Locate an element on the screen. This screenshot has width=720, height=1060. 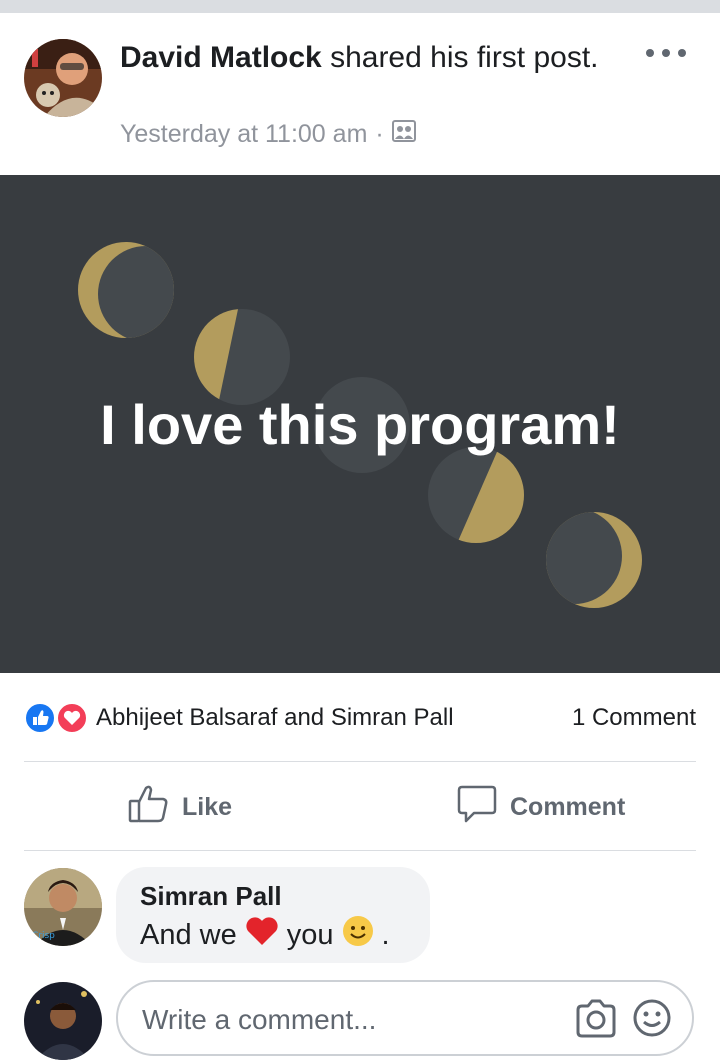
heart-emoji-icon is located at coordinates (262, 935).